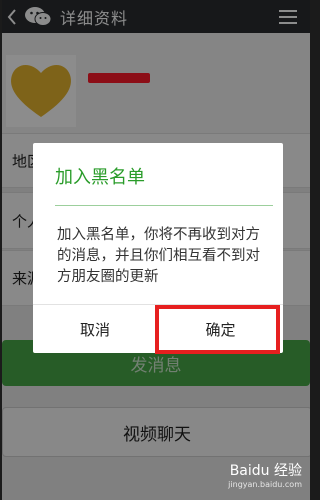 The height and width of the screenshot is (500, 320). I want to click on dialog-message: 加入黑名单，你将不再收到对方的消息，并且你们相互看不到对方朋友圈的更新, so click(158, 256).